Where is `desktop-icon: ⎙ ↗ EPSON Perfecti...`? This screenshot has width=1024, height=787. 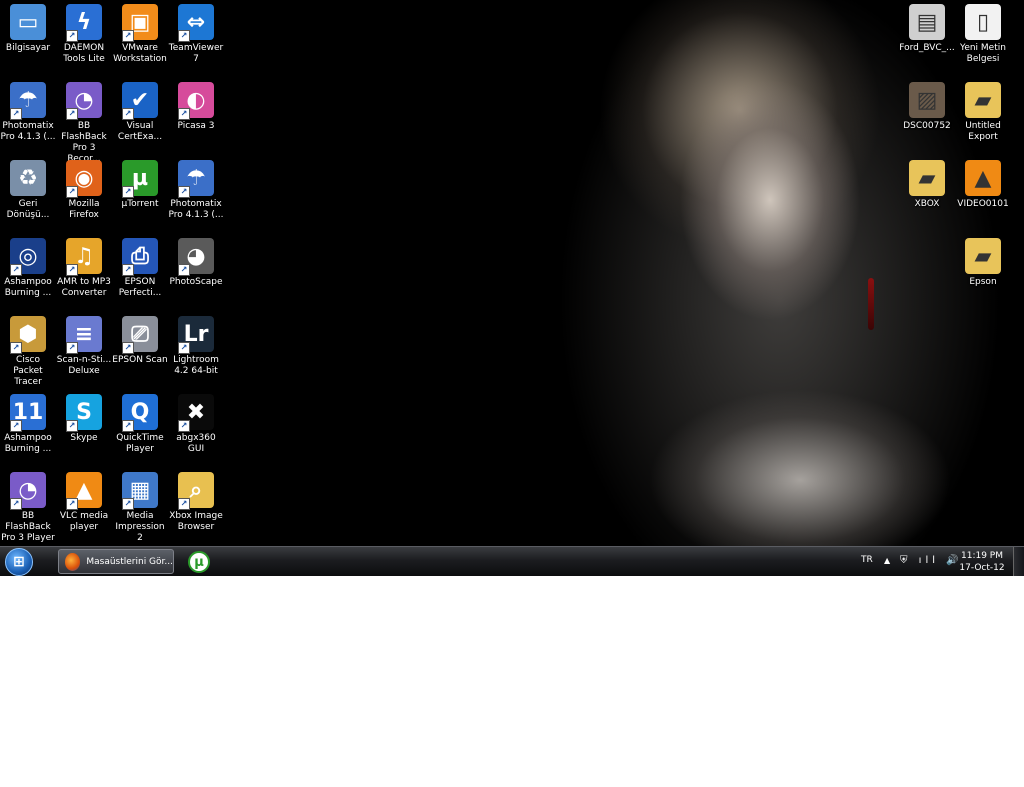
desktop-icon: ⎙ ↗ EPSON Perfecti... is located at coordinates (140, 268).